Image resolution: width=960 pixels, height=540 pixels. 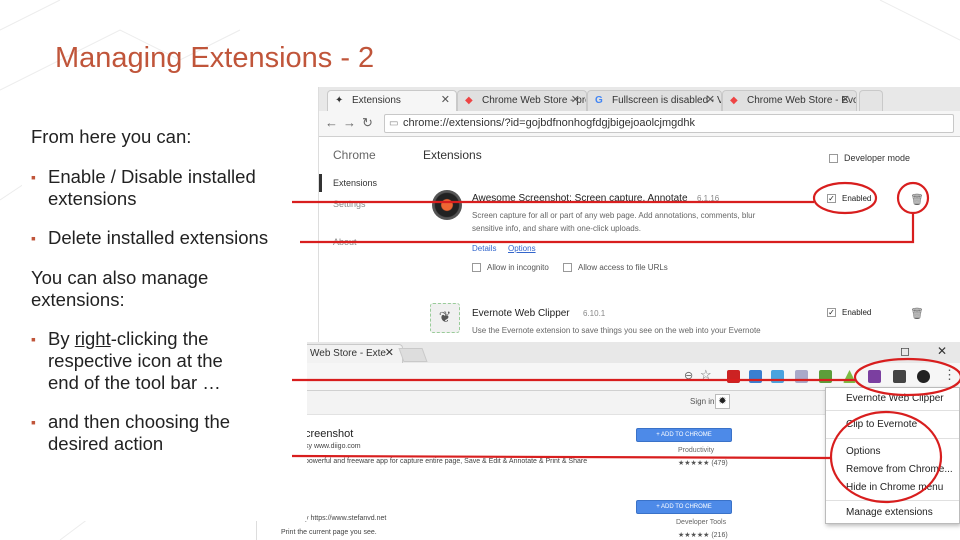 I want to click on restore-icon: ◻, so click(x=905, y=351).